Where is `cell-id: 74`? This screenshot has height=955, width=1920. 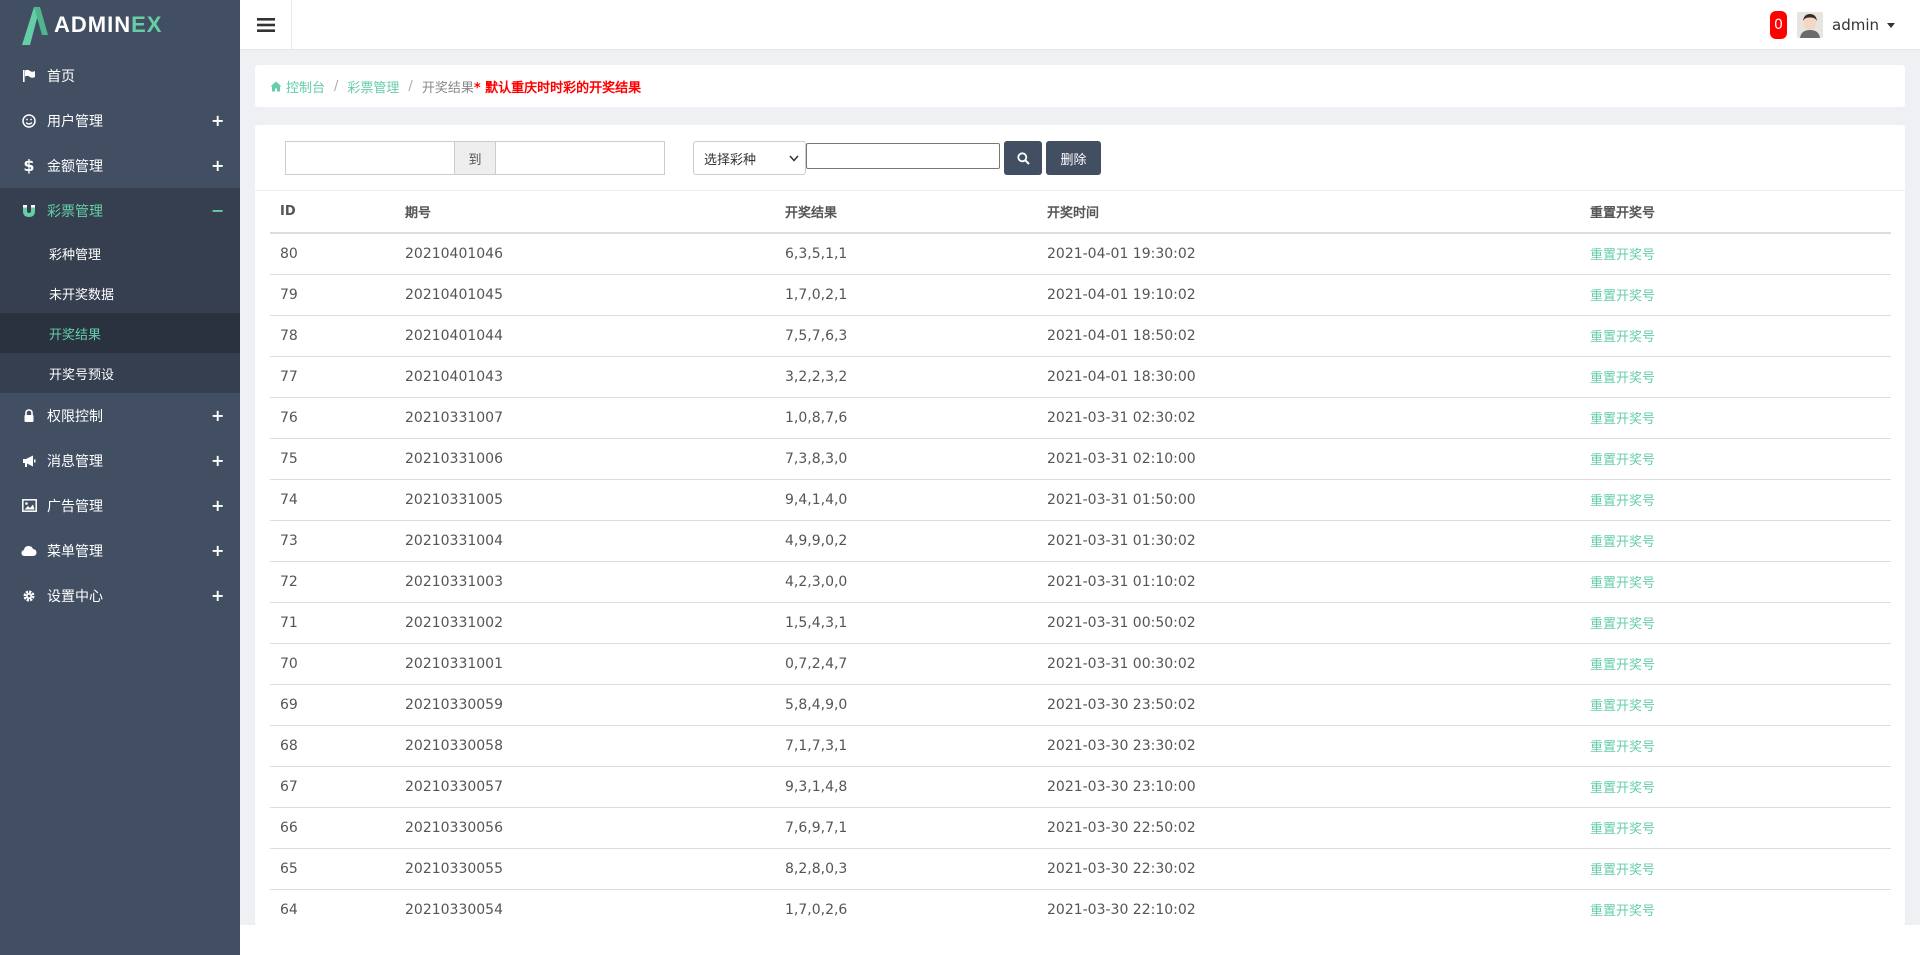 cell-id: 74 is located at coordinates (332, 500).